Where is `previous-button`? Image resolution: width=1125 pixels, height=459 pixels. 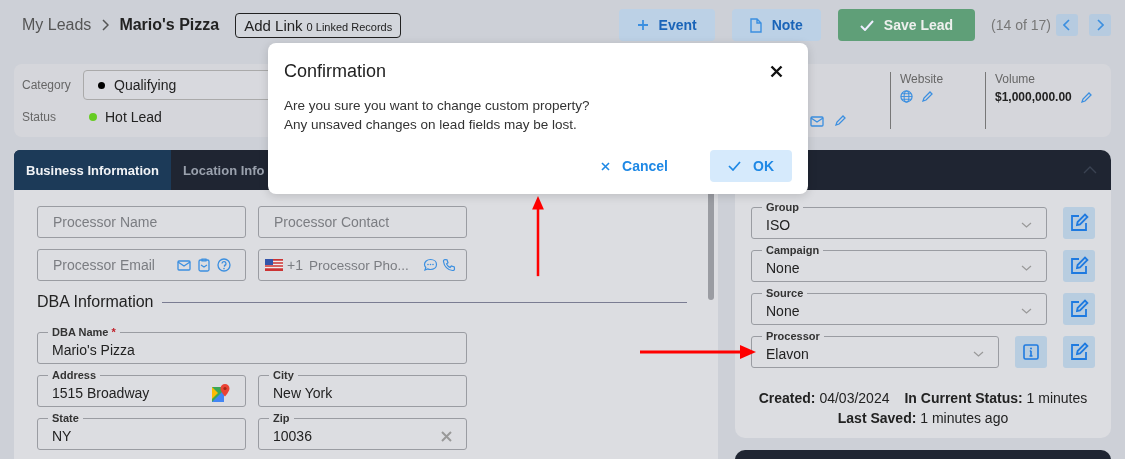 previous-button is located at coordinates (1067, 25).